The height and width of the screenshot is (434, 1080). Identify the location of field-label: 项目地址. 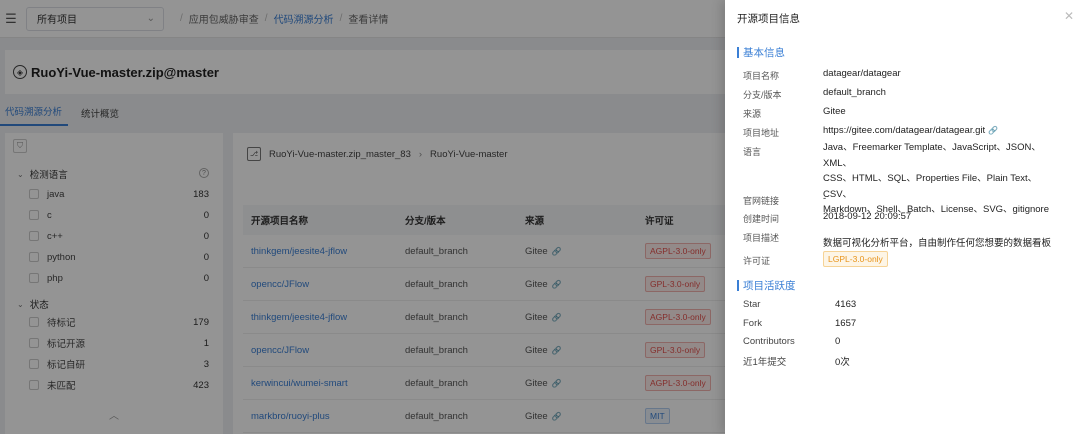
(761, 133).